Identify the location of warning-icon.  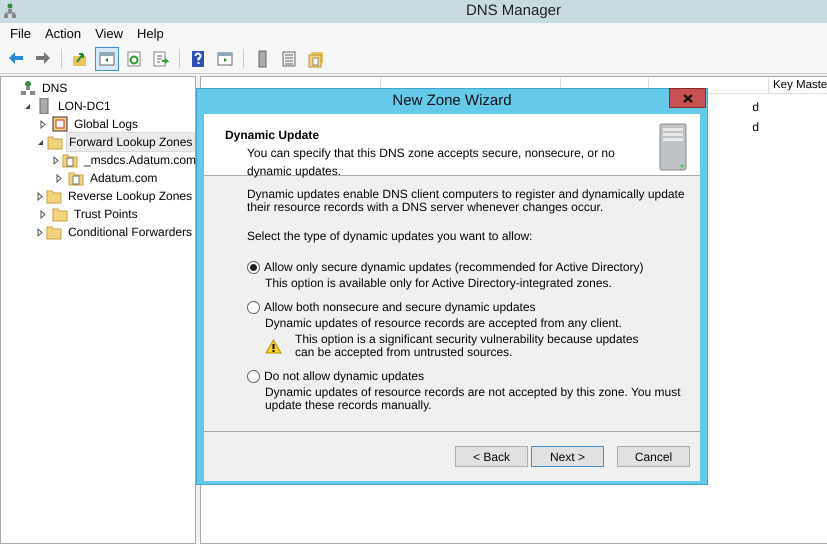
(273, 346).